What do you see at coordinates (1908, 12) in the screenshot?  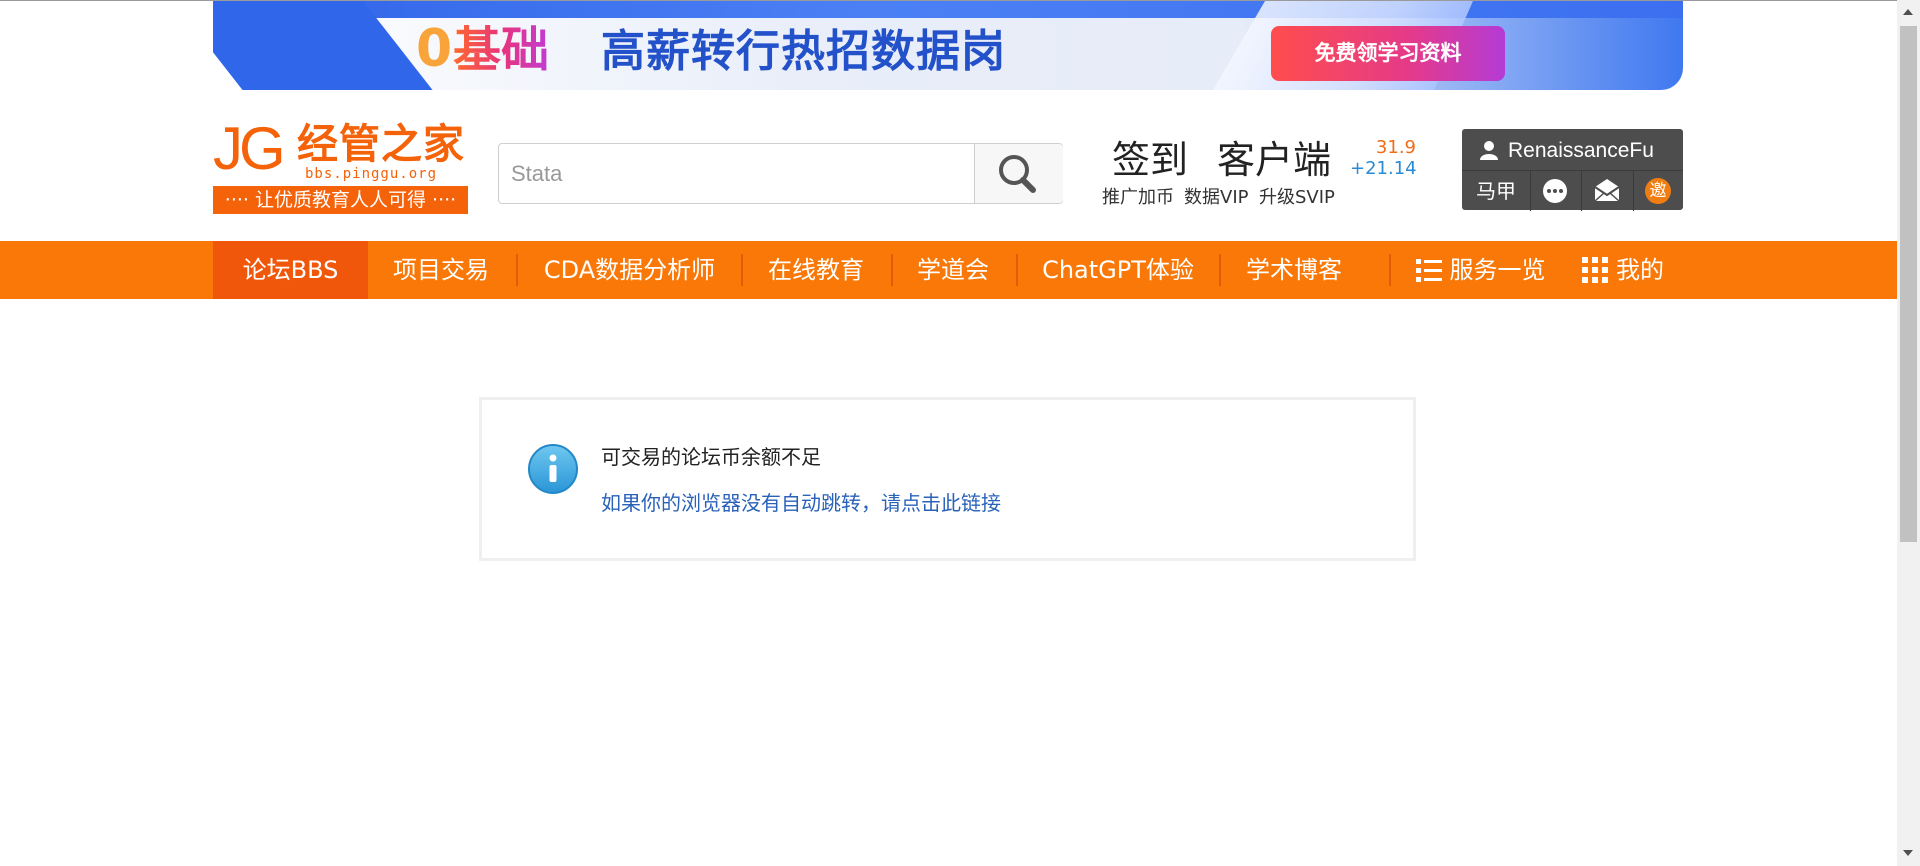 I see `scroll-up-arrow-icon` at bounding box center [1908, 12].